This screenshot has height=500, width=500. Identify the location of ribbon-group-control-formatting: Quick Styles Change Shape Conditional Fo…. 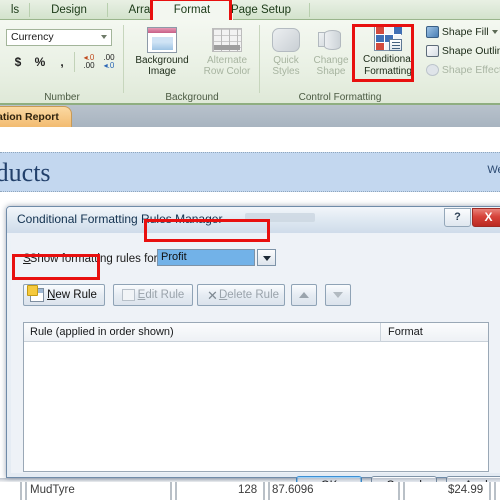
(380, 62).